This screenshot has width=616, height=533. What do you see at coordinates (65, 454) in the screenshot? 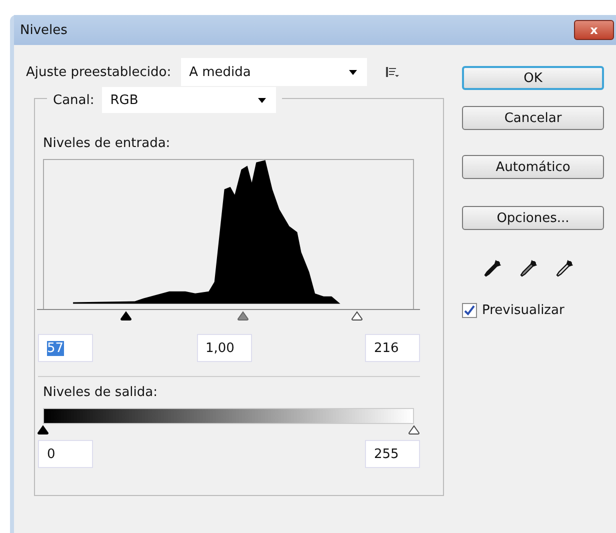
I see `number-field: 0` at bounding box center [65, 454].